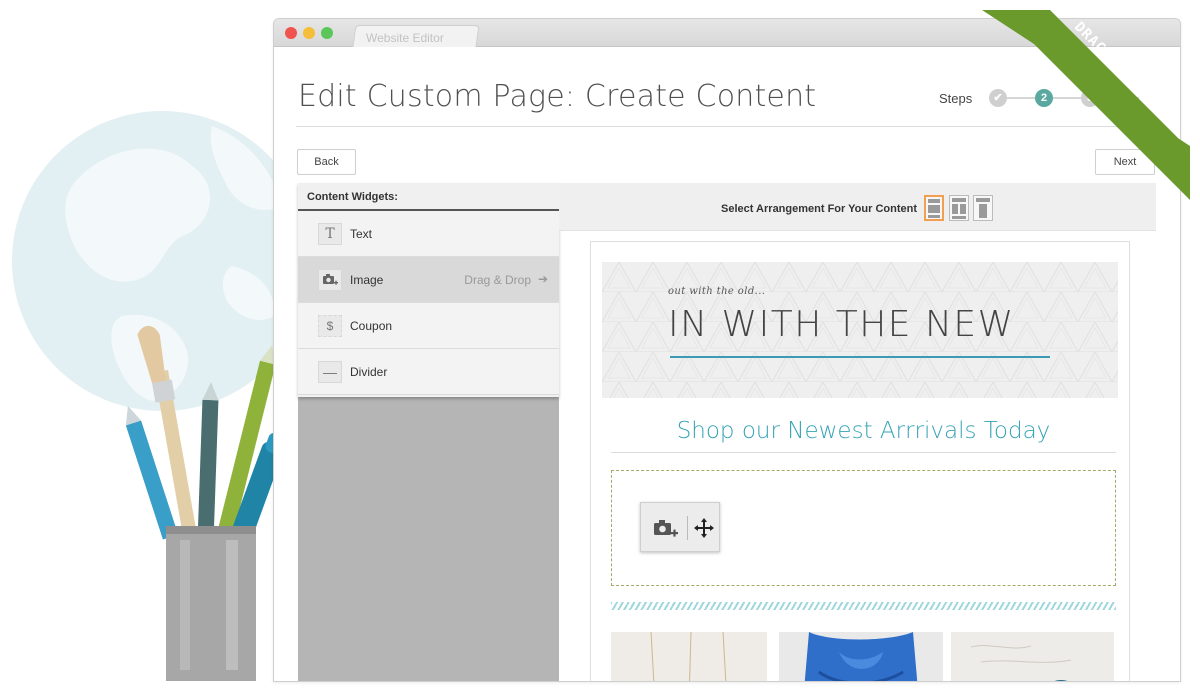  Describe the element at coordinates (861, 656) in the screenshot. I see `product-photo-scarf` at that location.